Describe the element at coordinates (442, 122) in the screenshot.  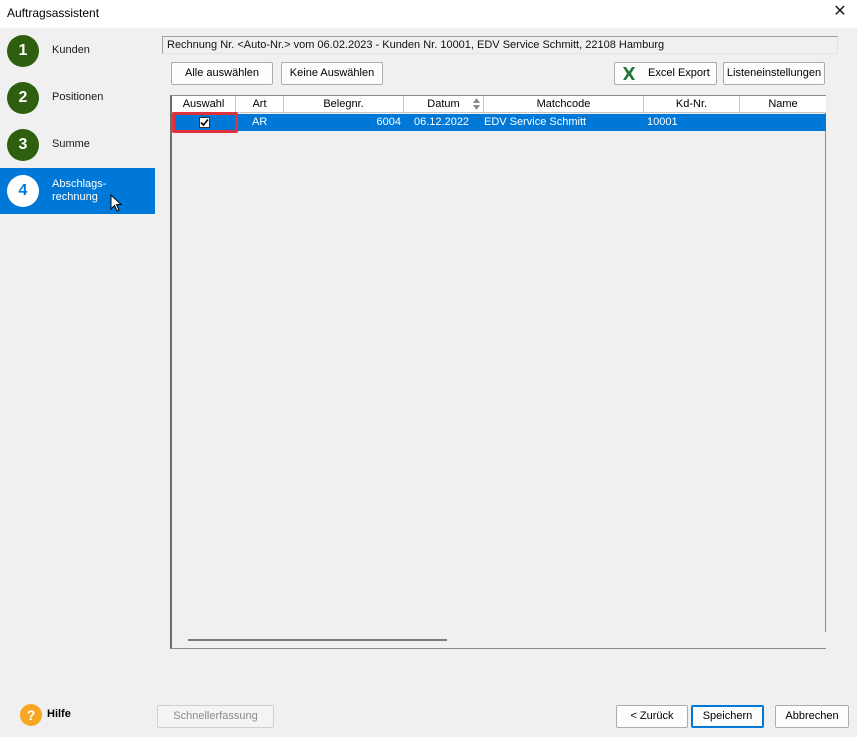
I see `cell-datum: 06.12.2022` at that location.